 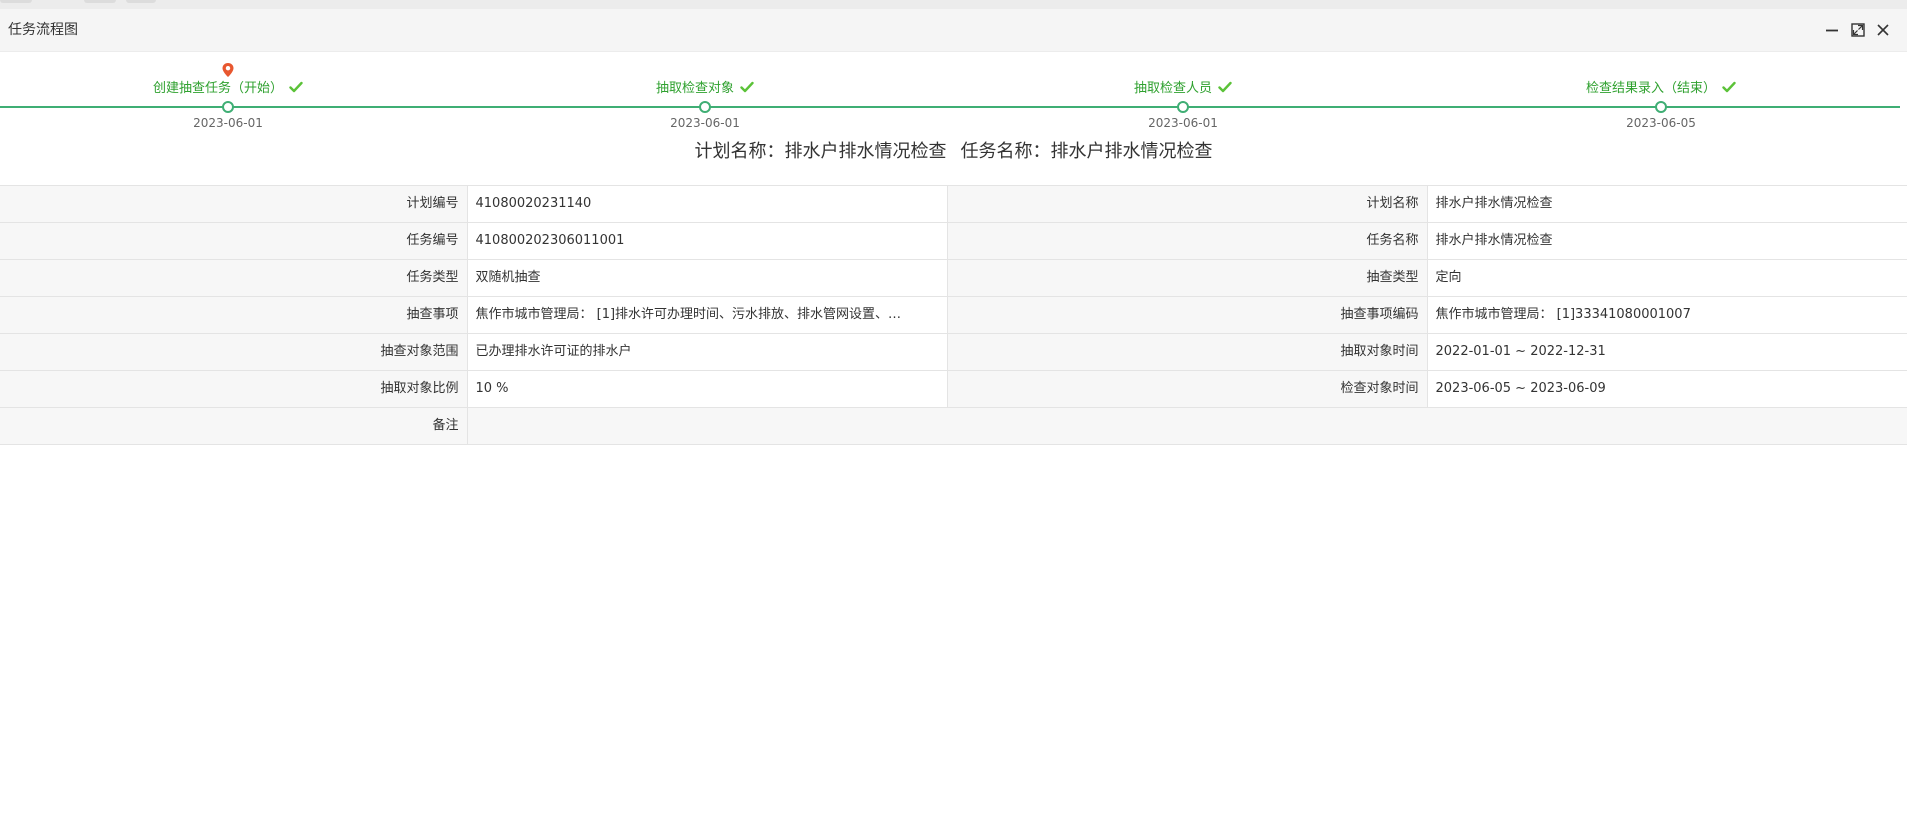 What do you see at coordinates (43, 30) in the screenshot?
I see `window-title: 任务流程图` at bounding box center [43, 30].